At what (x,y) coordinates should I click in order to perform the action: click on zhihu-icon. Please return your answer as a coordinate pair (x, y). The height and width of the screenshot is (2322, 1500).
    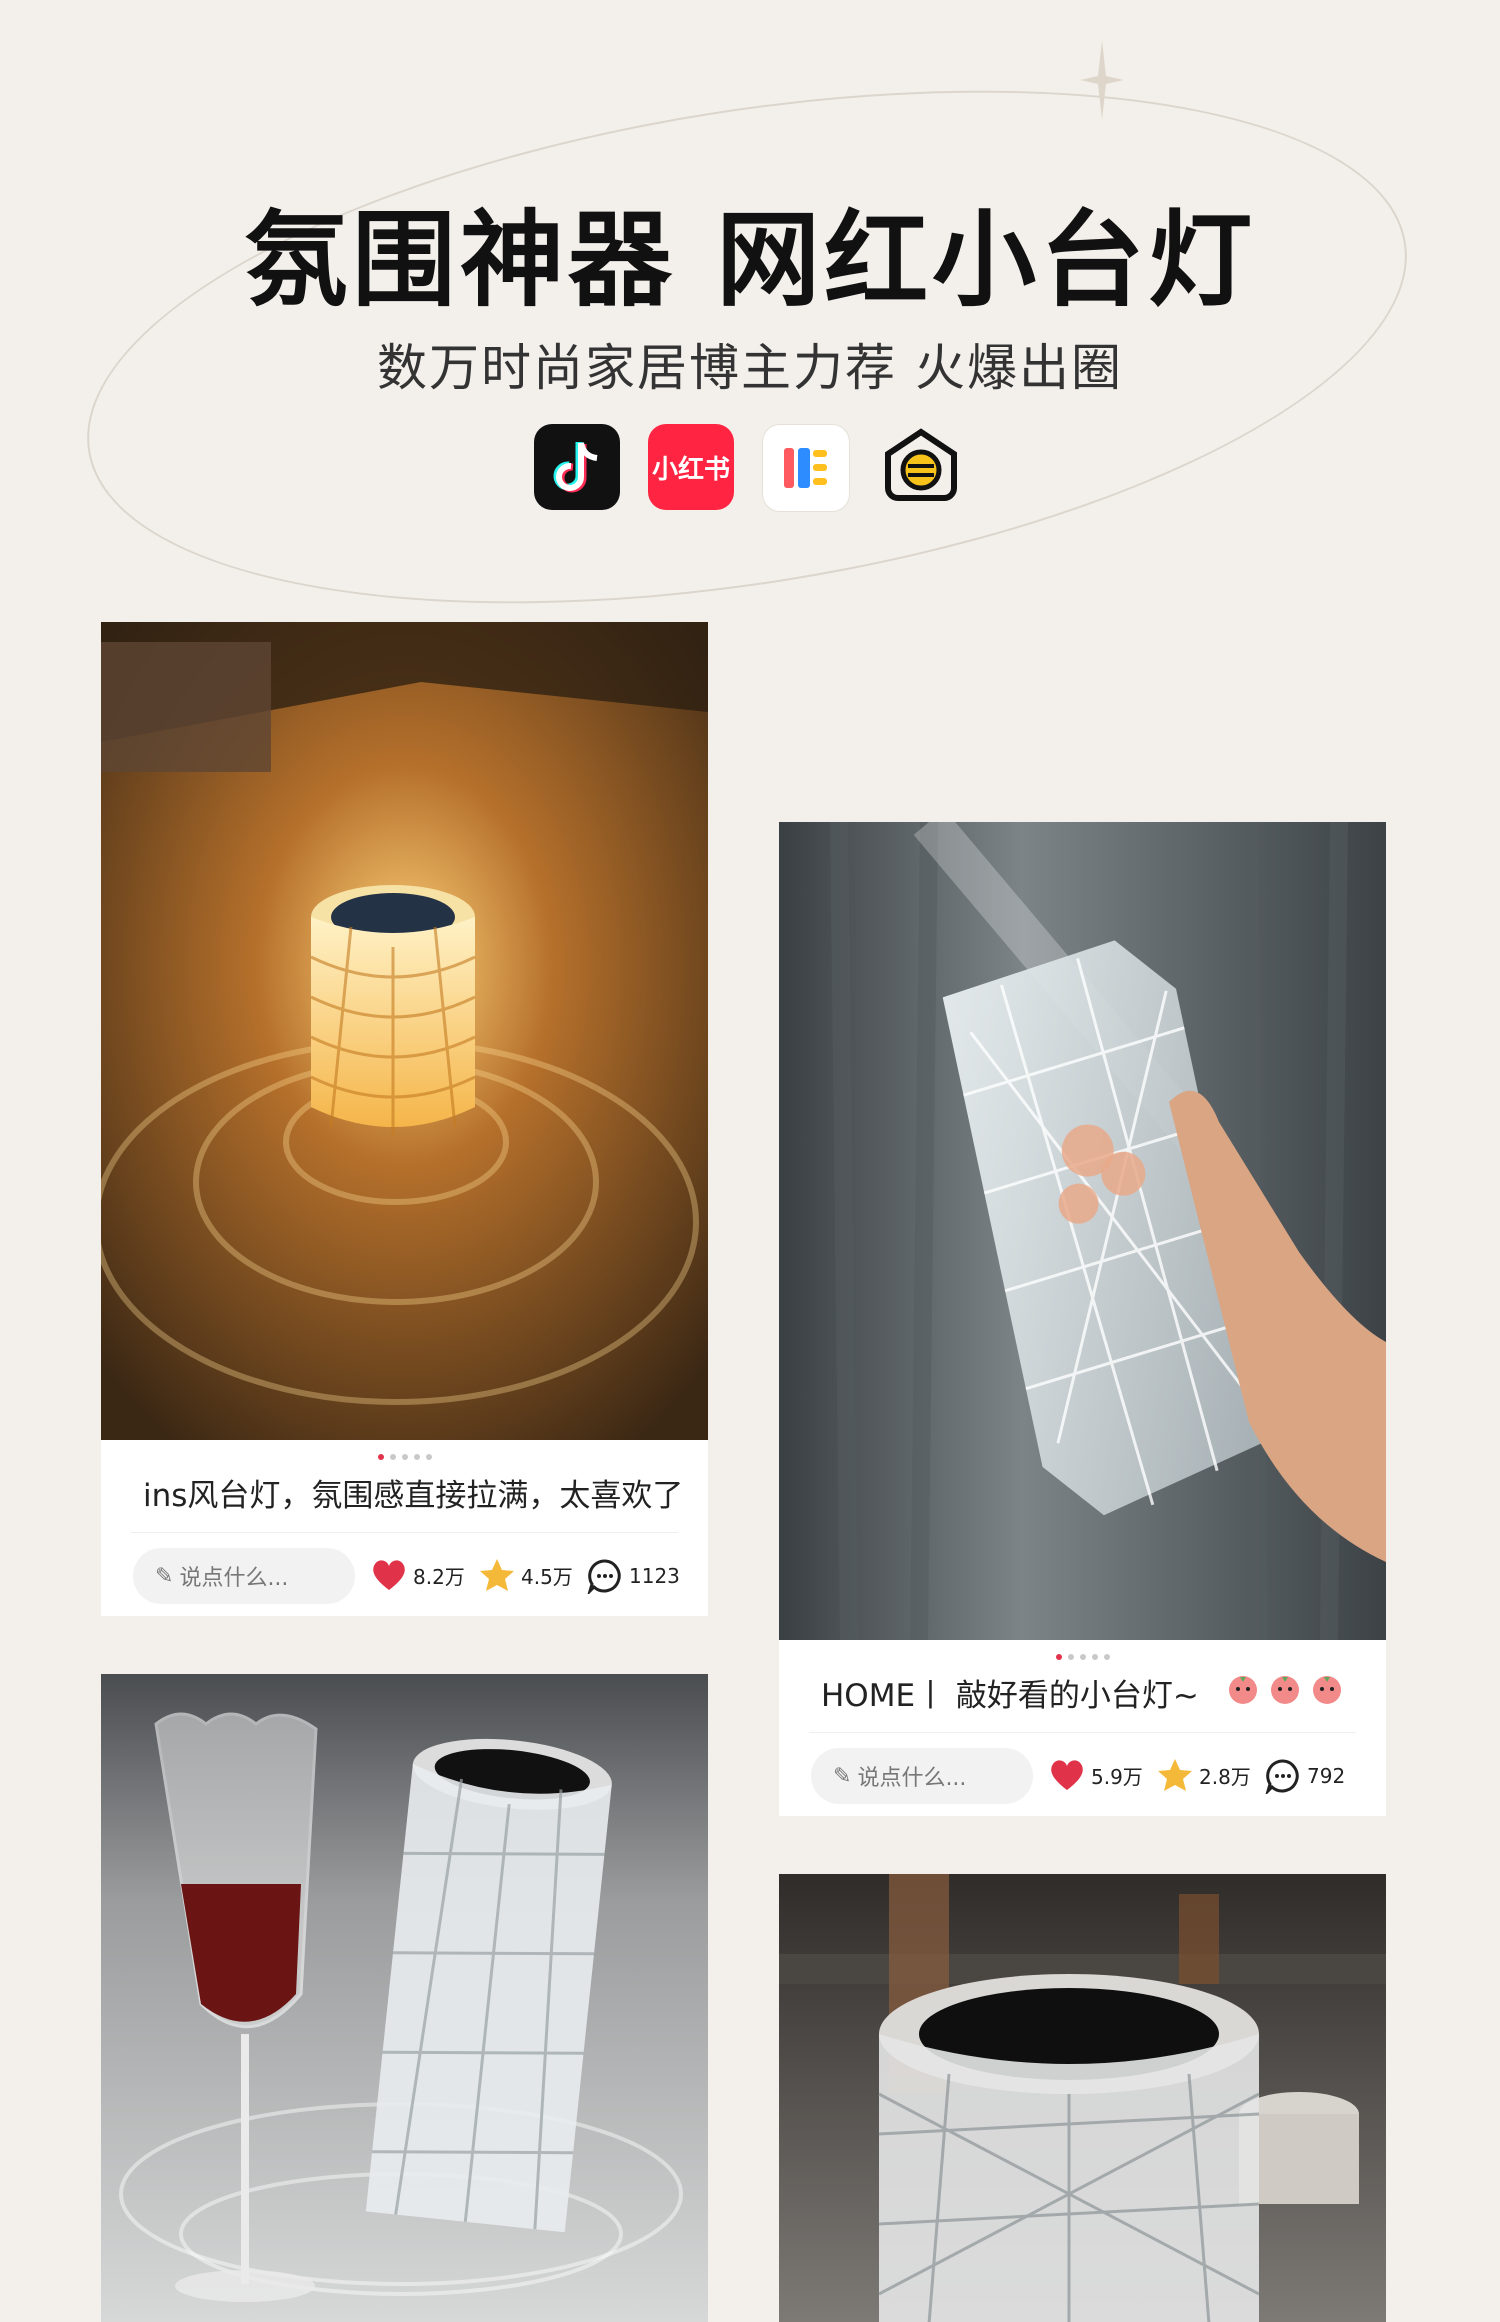
    Looking at the image, I should click on (921, 467).